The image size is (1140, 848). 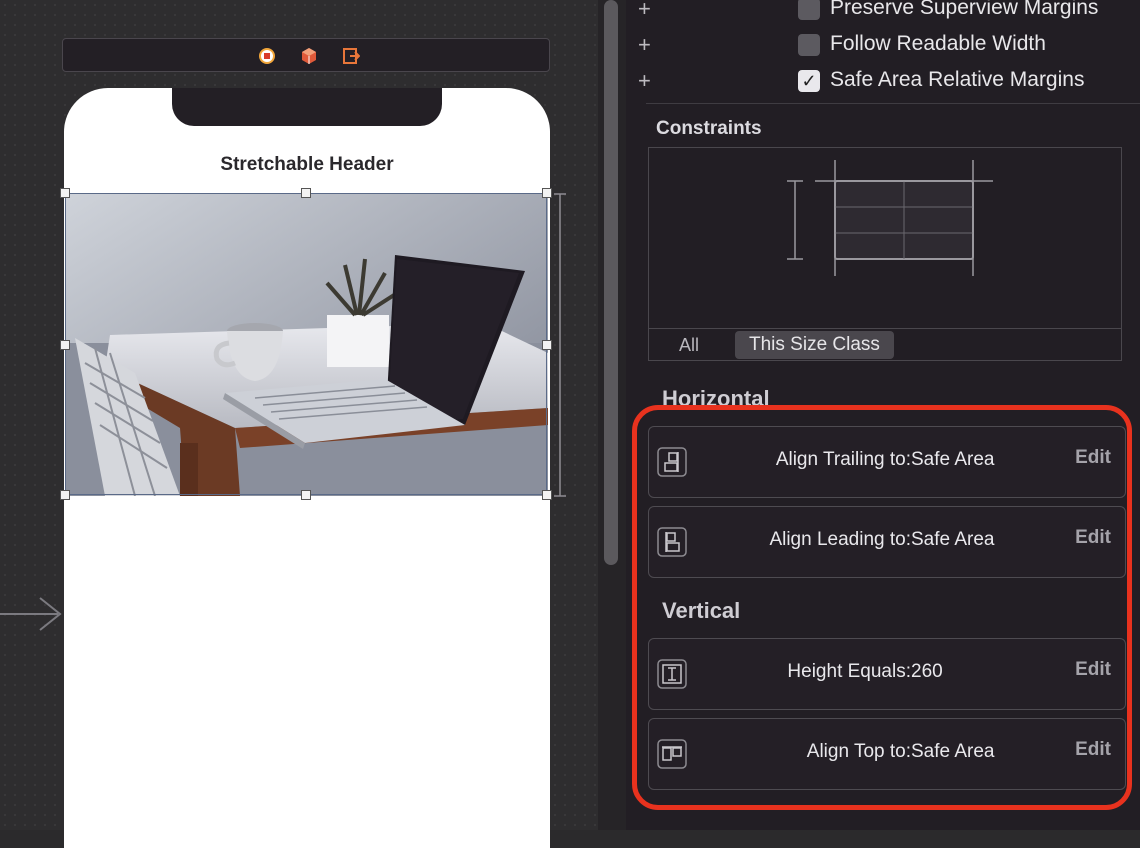 I want to click on constraint-label: Align Leading to:, so click(x=840, y=539).